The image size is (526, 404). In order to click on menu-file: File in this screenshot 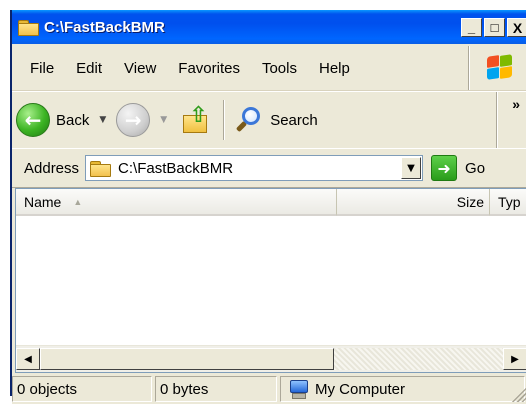, I will do `click(43, 68)`.